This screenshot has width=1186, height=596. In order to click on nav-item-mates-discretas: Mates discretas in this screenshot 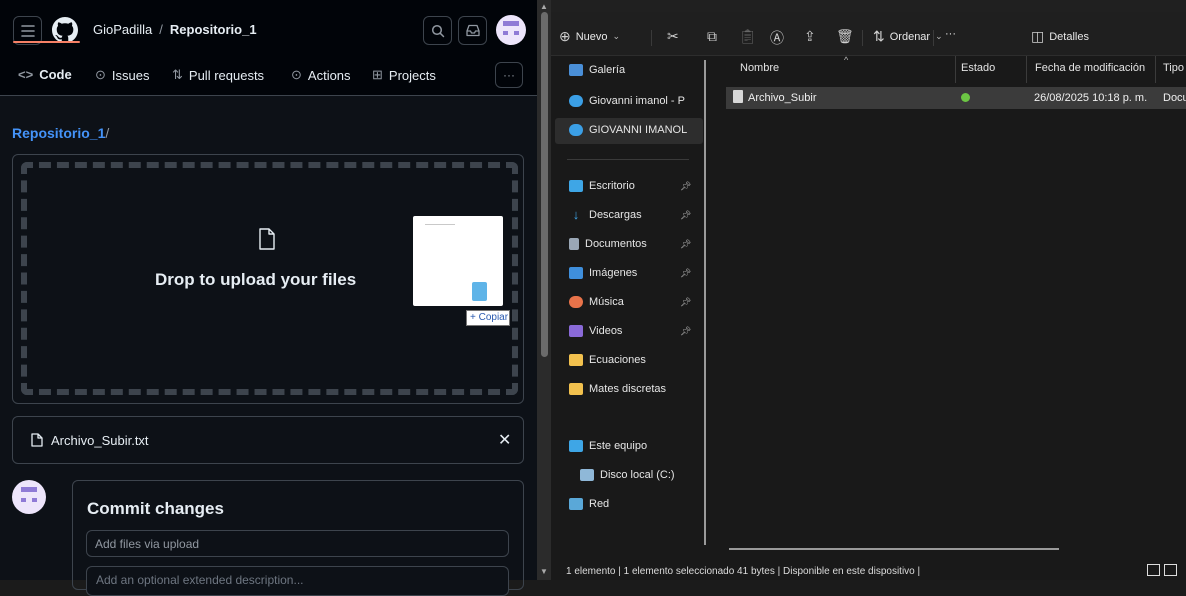, I will do `click(636, 389)`.